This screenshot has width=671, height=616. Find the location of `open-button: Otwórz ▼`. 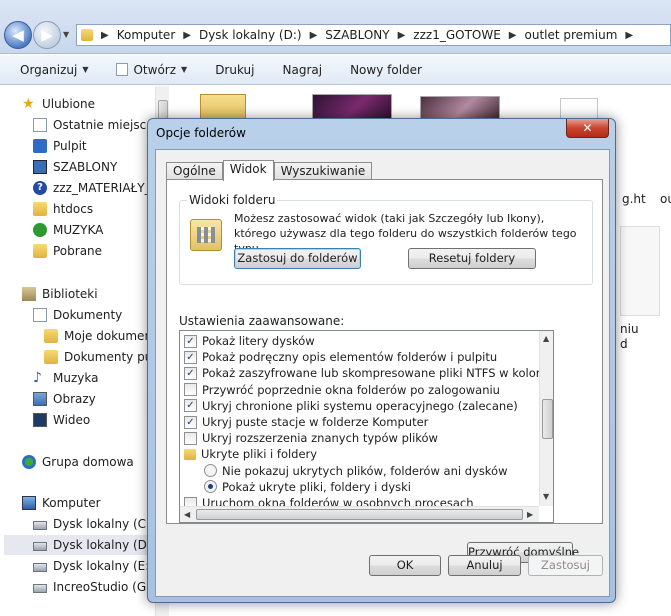

open-button: Otwórz ▼ is located at coordinates (151, 70).